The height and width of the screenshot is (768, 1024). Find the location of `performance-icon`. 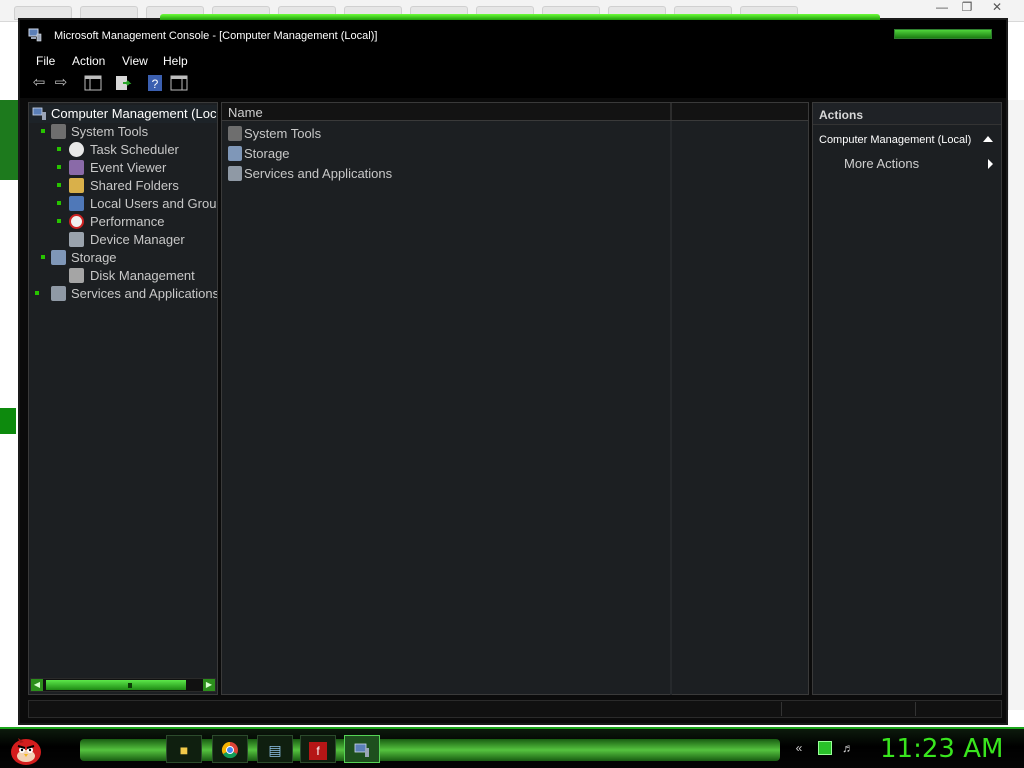

performance-icon is located at coordinates (76, 221).